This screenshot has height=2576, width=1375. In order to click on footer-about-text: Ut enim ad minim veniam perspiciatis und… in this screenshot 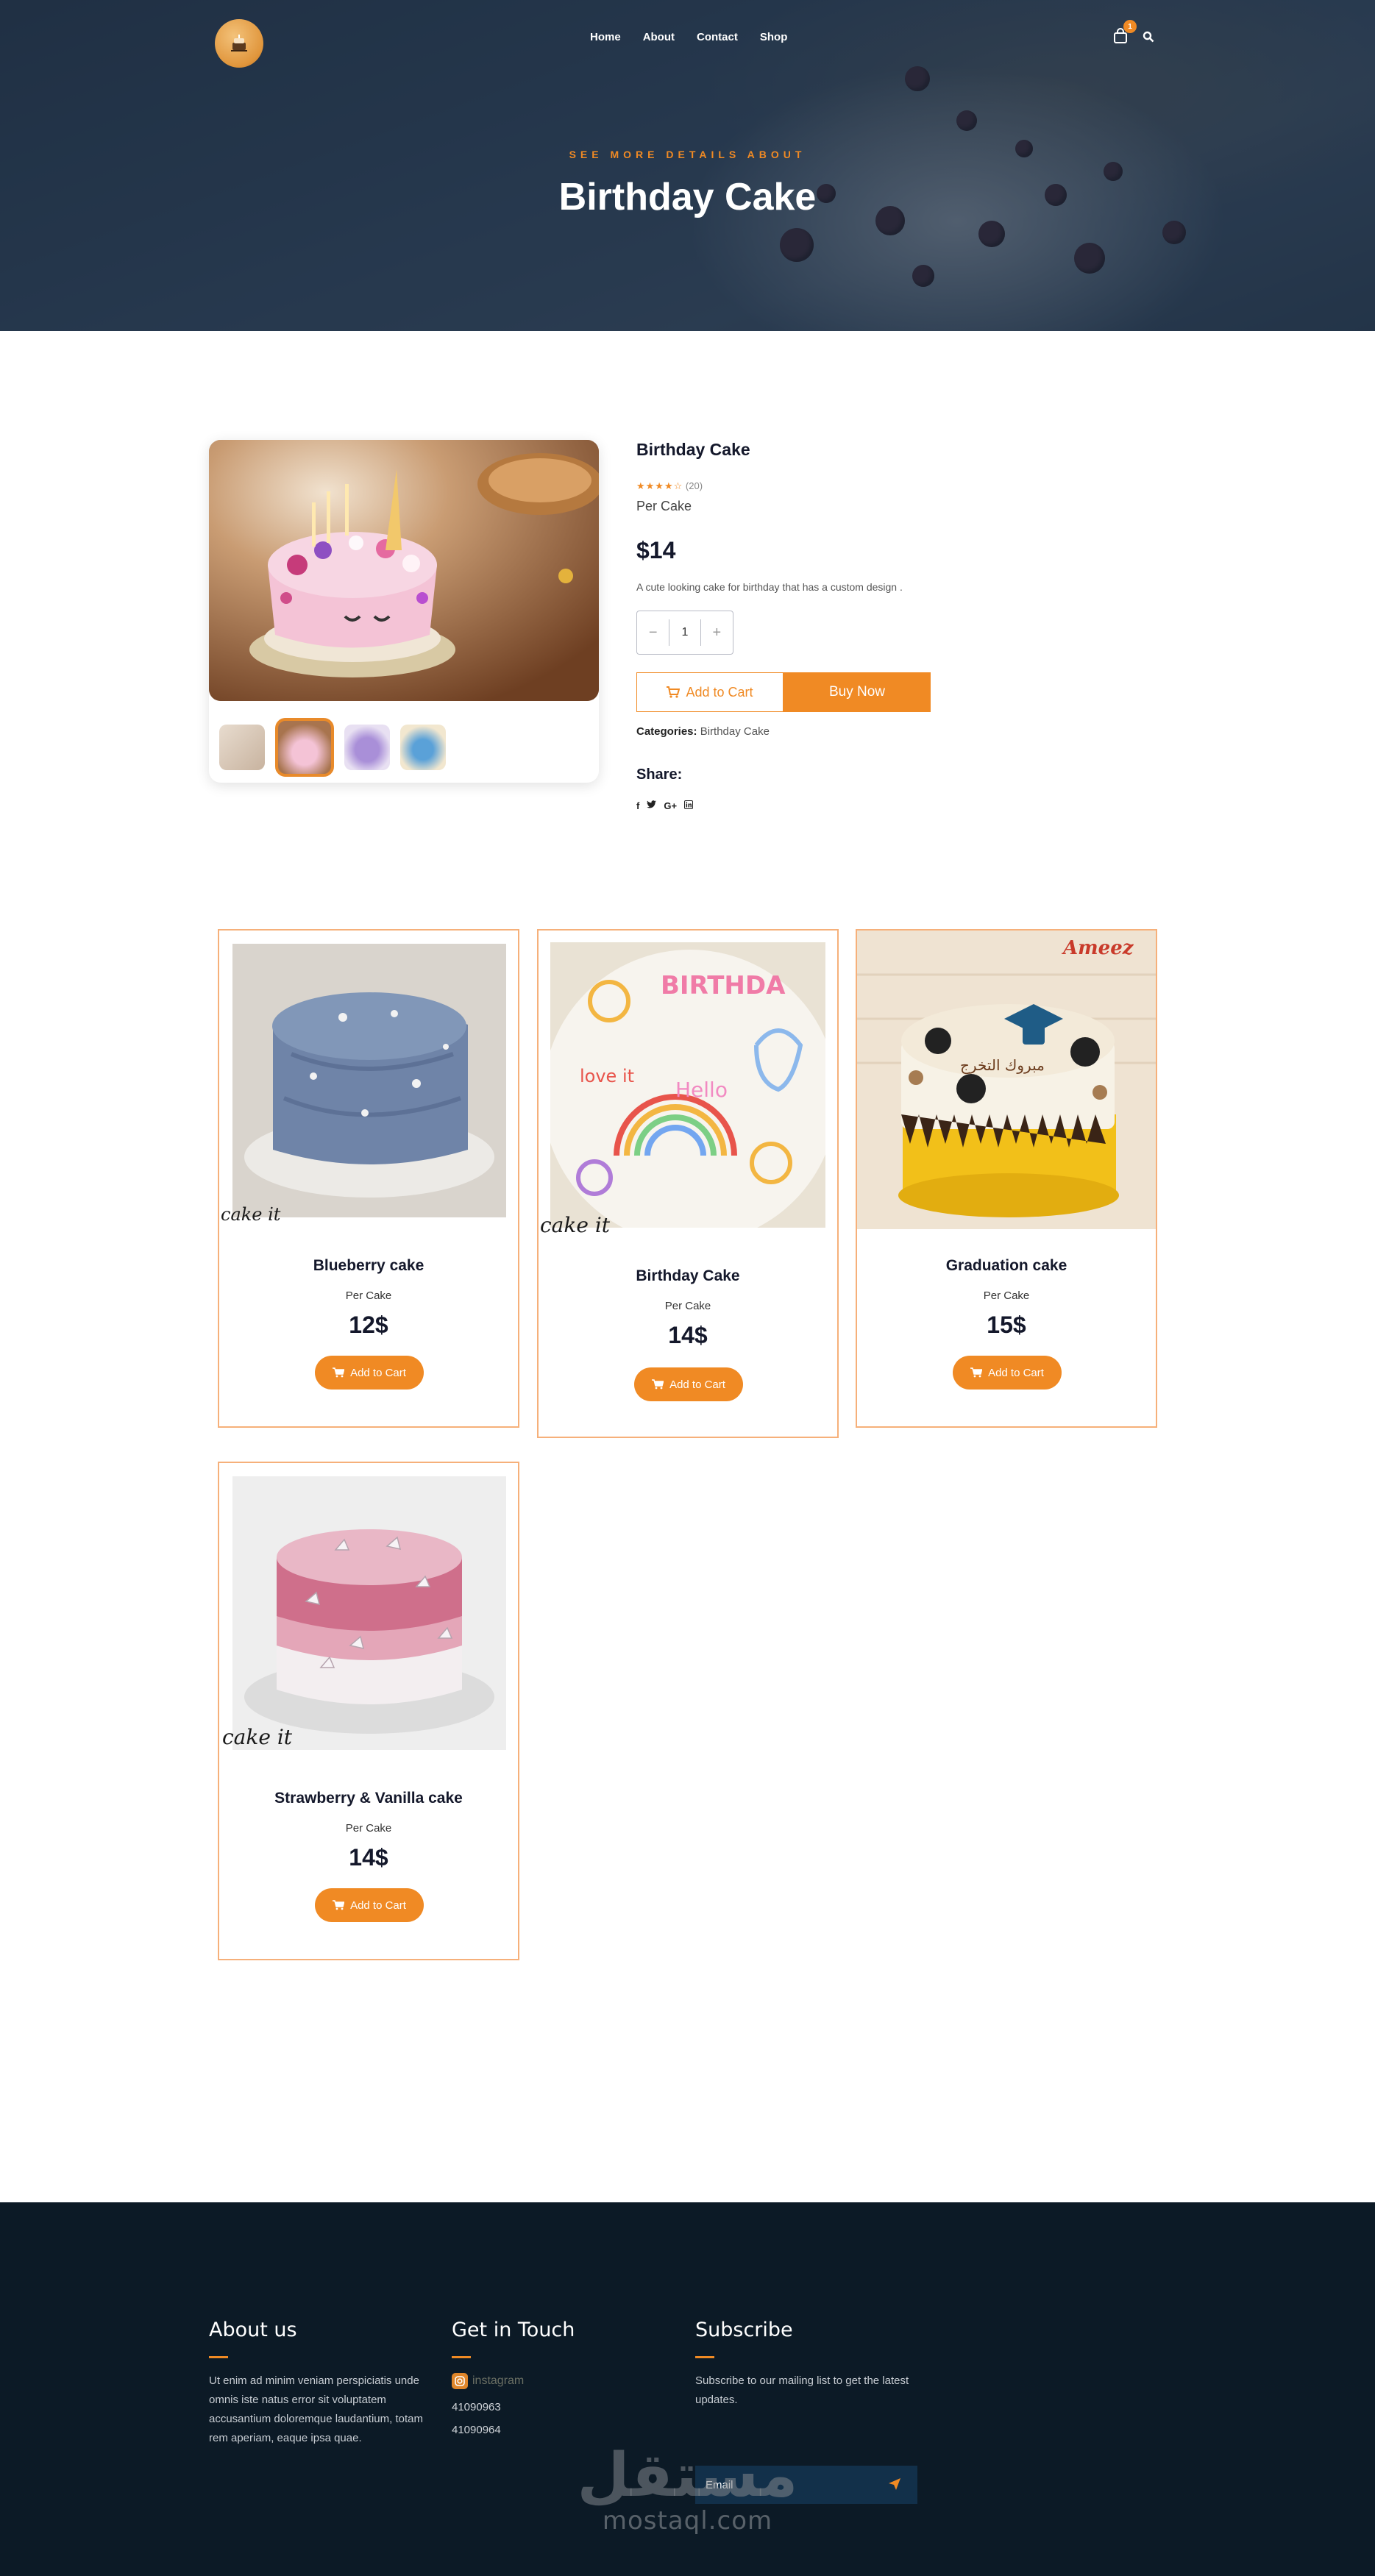, I will do `click(316, 2409)`.